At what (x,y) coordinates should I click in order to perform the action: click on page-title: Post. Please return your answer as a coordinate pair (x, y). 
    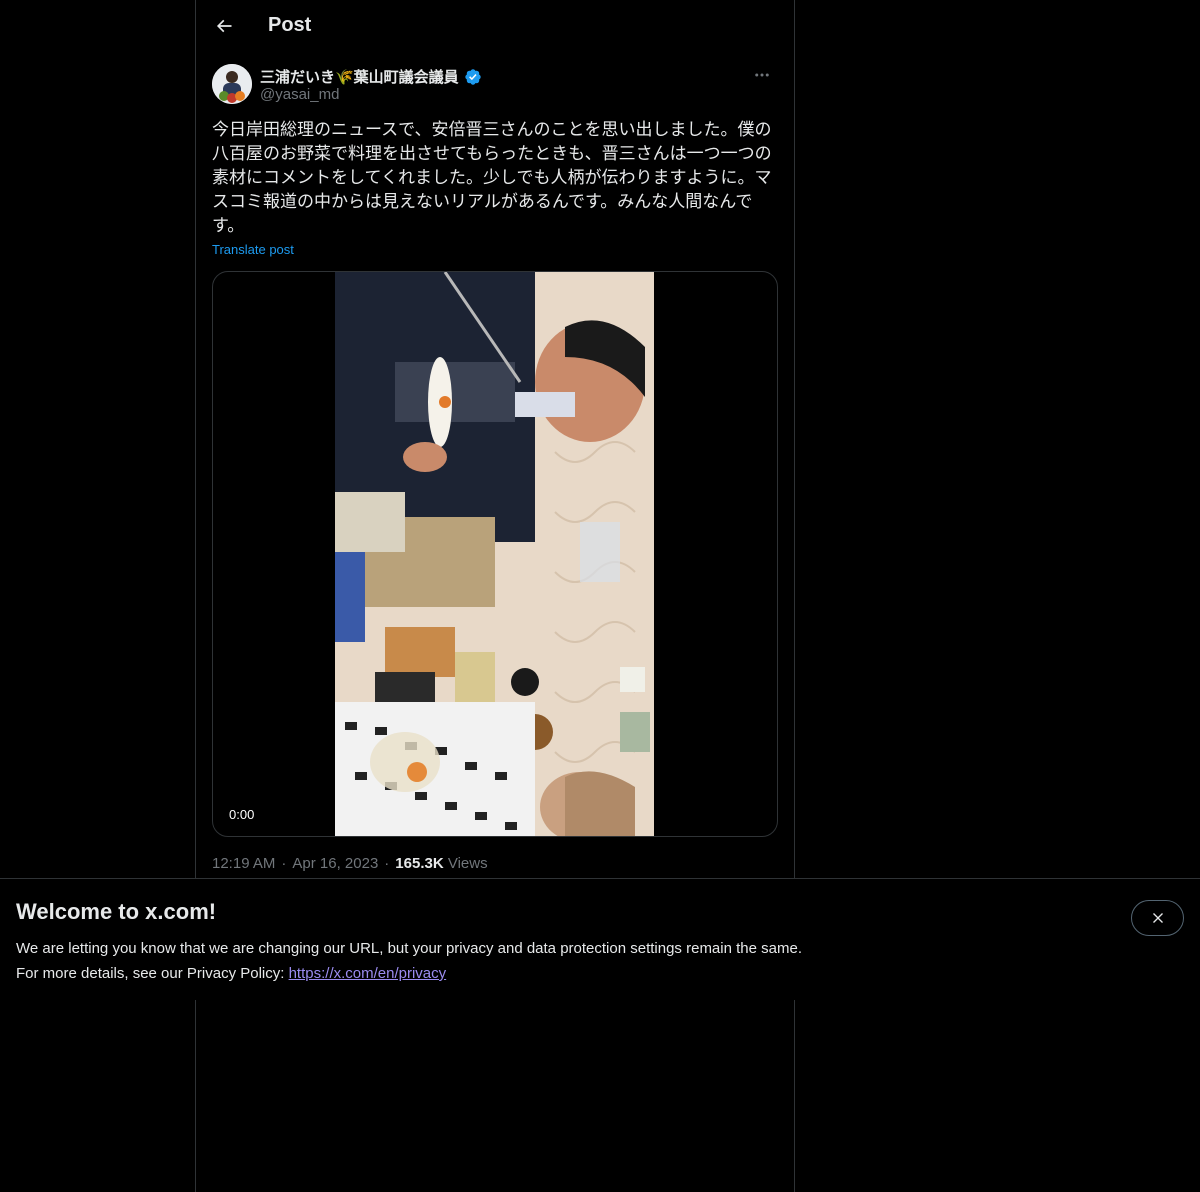
    Looking at the image, I should click on (290, 25).